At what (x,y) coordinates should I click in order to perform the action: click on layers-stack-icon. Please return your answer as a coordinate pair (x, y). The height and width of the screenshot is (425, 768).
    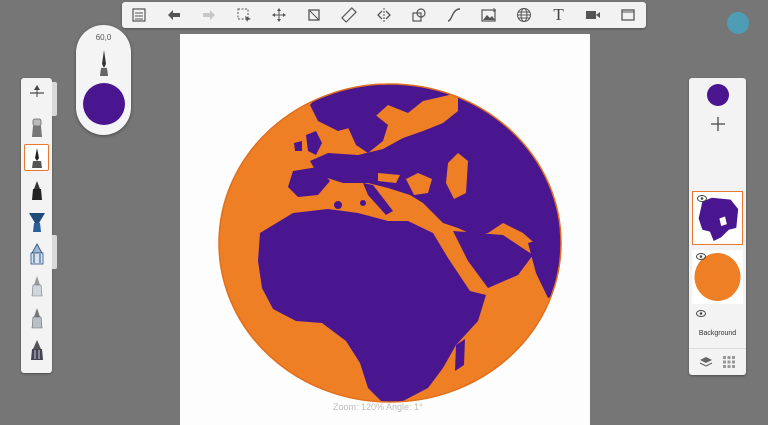
    Looking at the image, I should click on (706, 362).